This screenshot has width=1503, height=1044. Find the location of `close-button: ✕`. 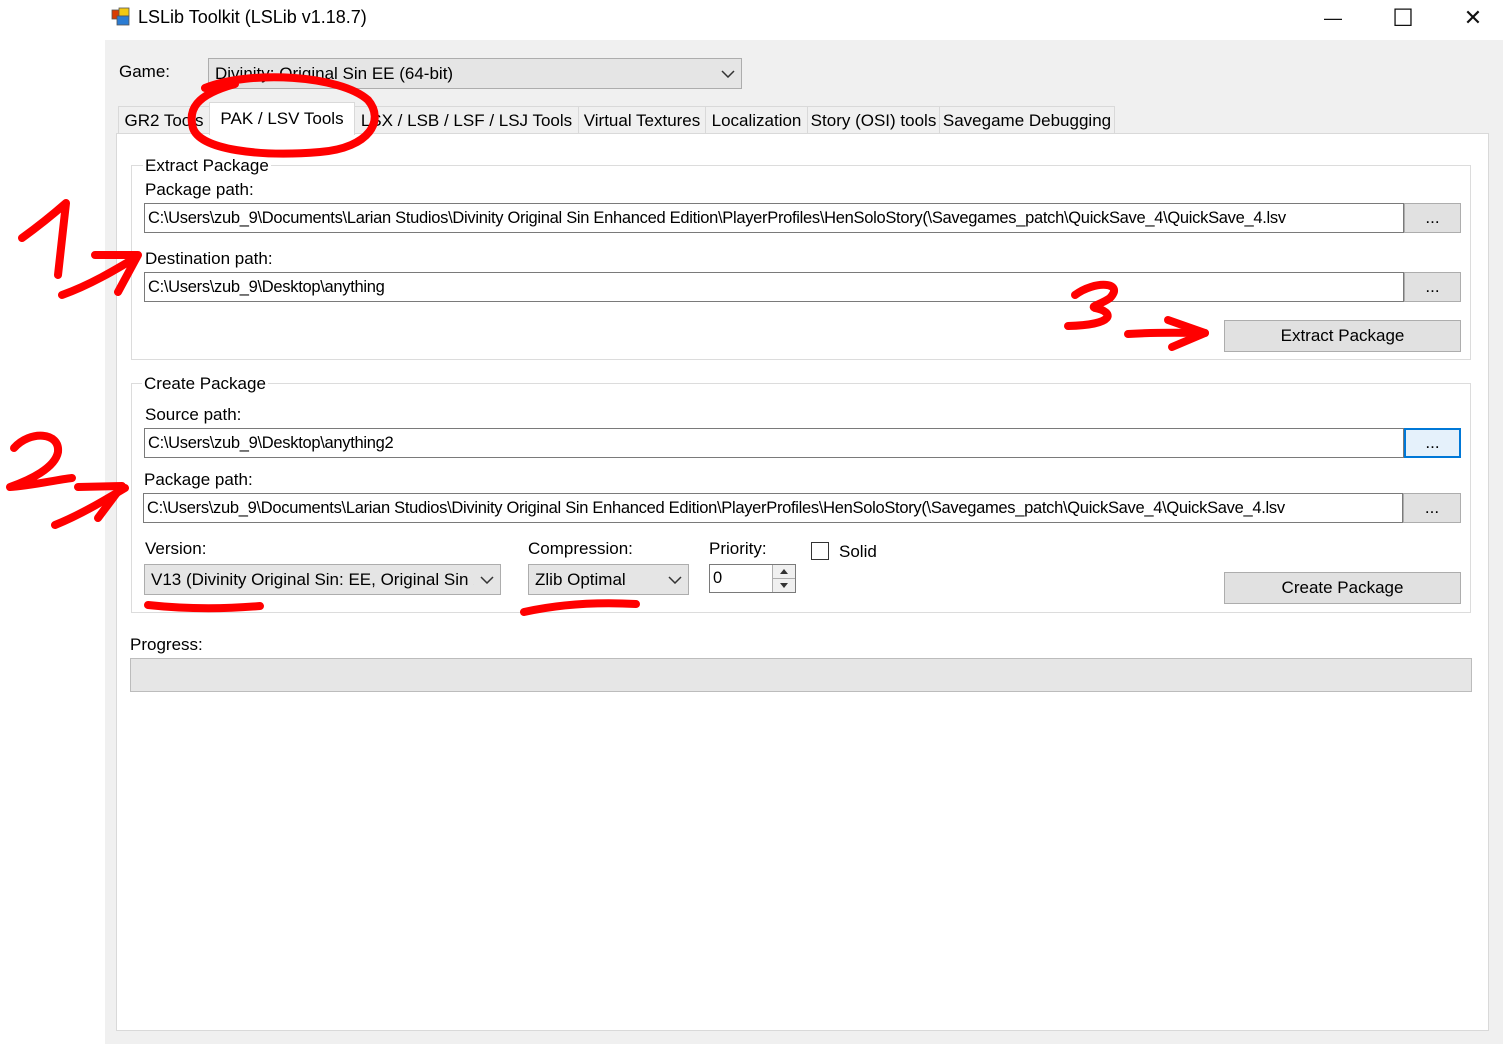

close-button: ✕ is located at coordinates (1470, 18).